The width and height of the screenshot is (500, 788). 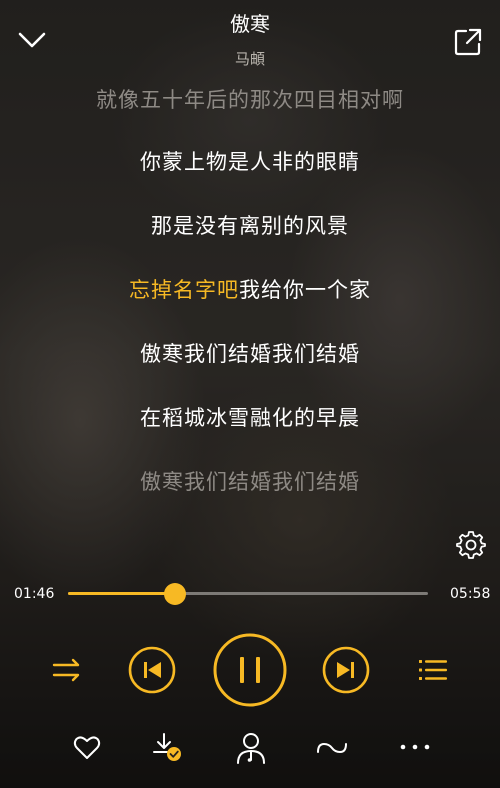 What do you see at coordinates (250, 100) in the screenshot?
I see `lyric-line: 就像五十年后的那次四目相对啊` at bounding box center [250, 100].